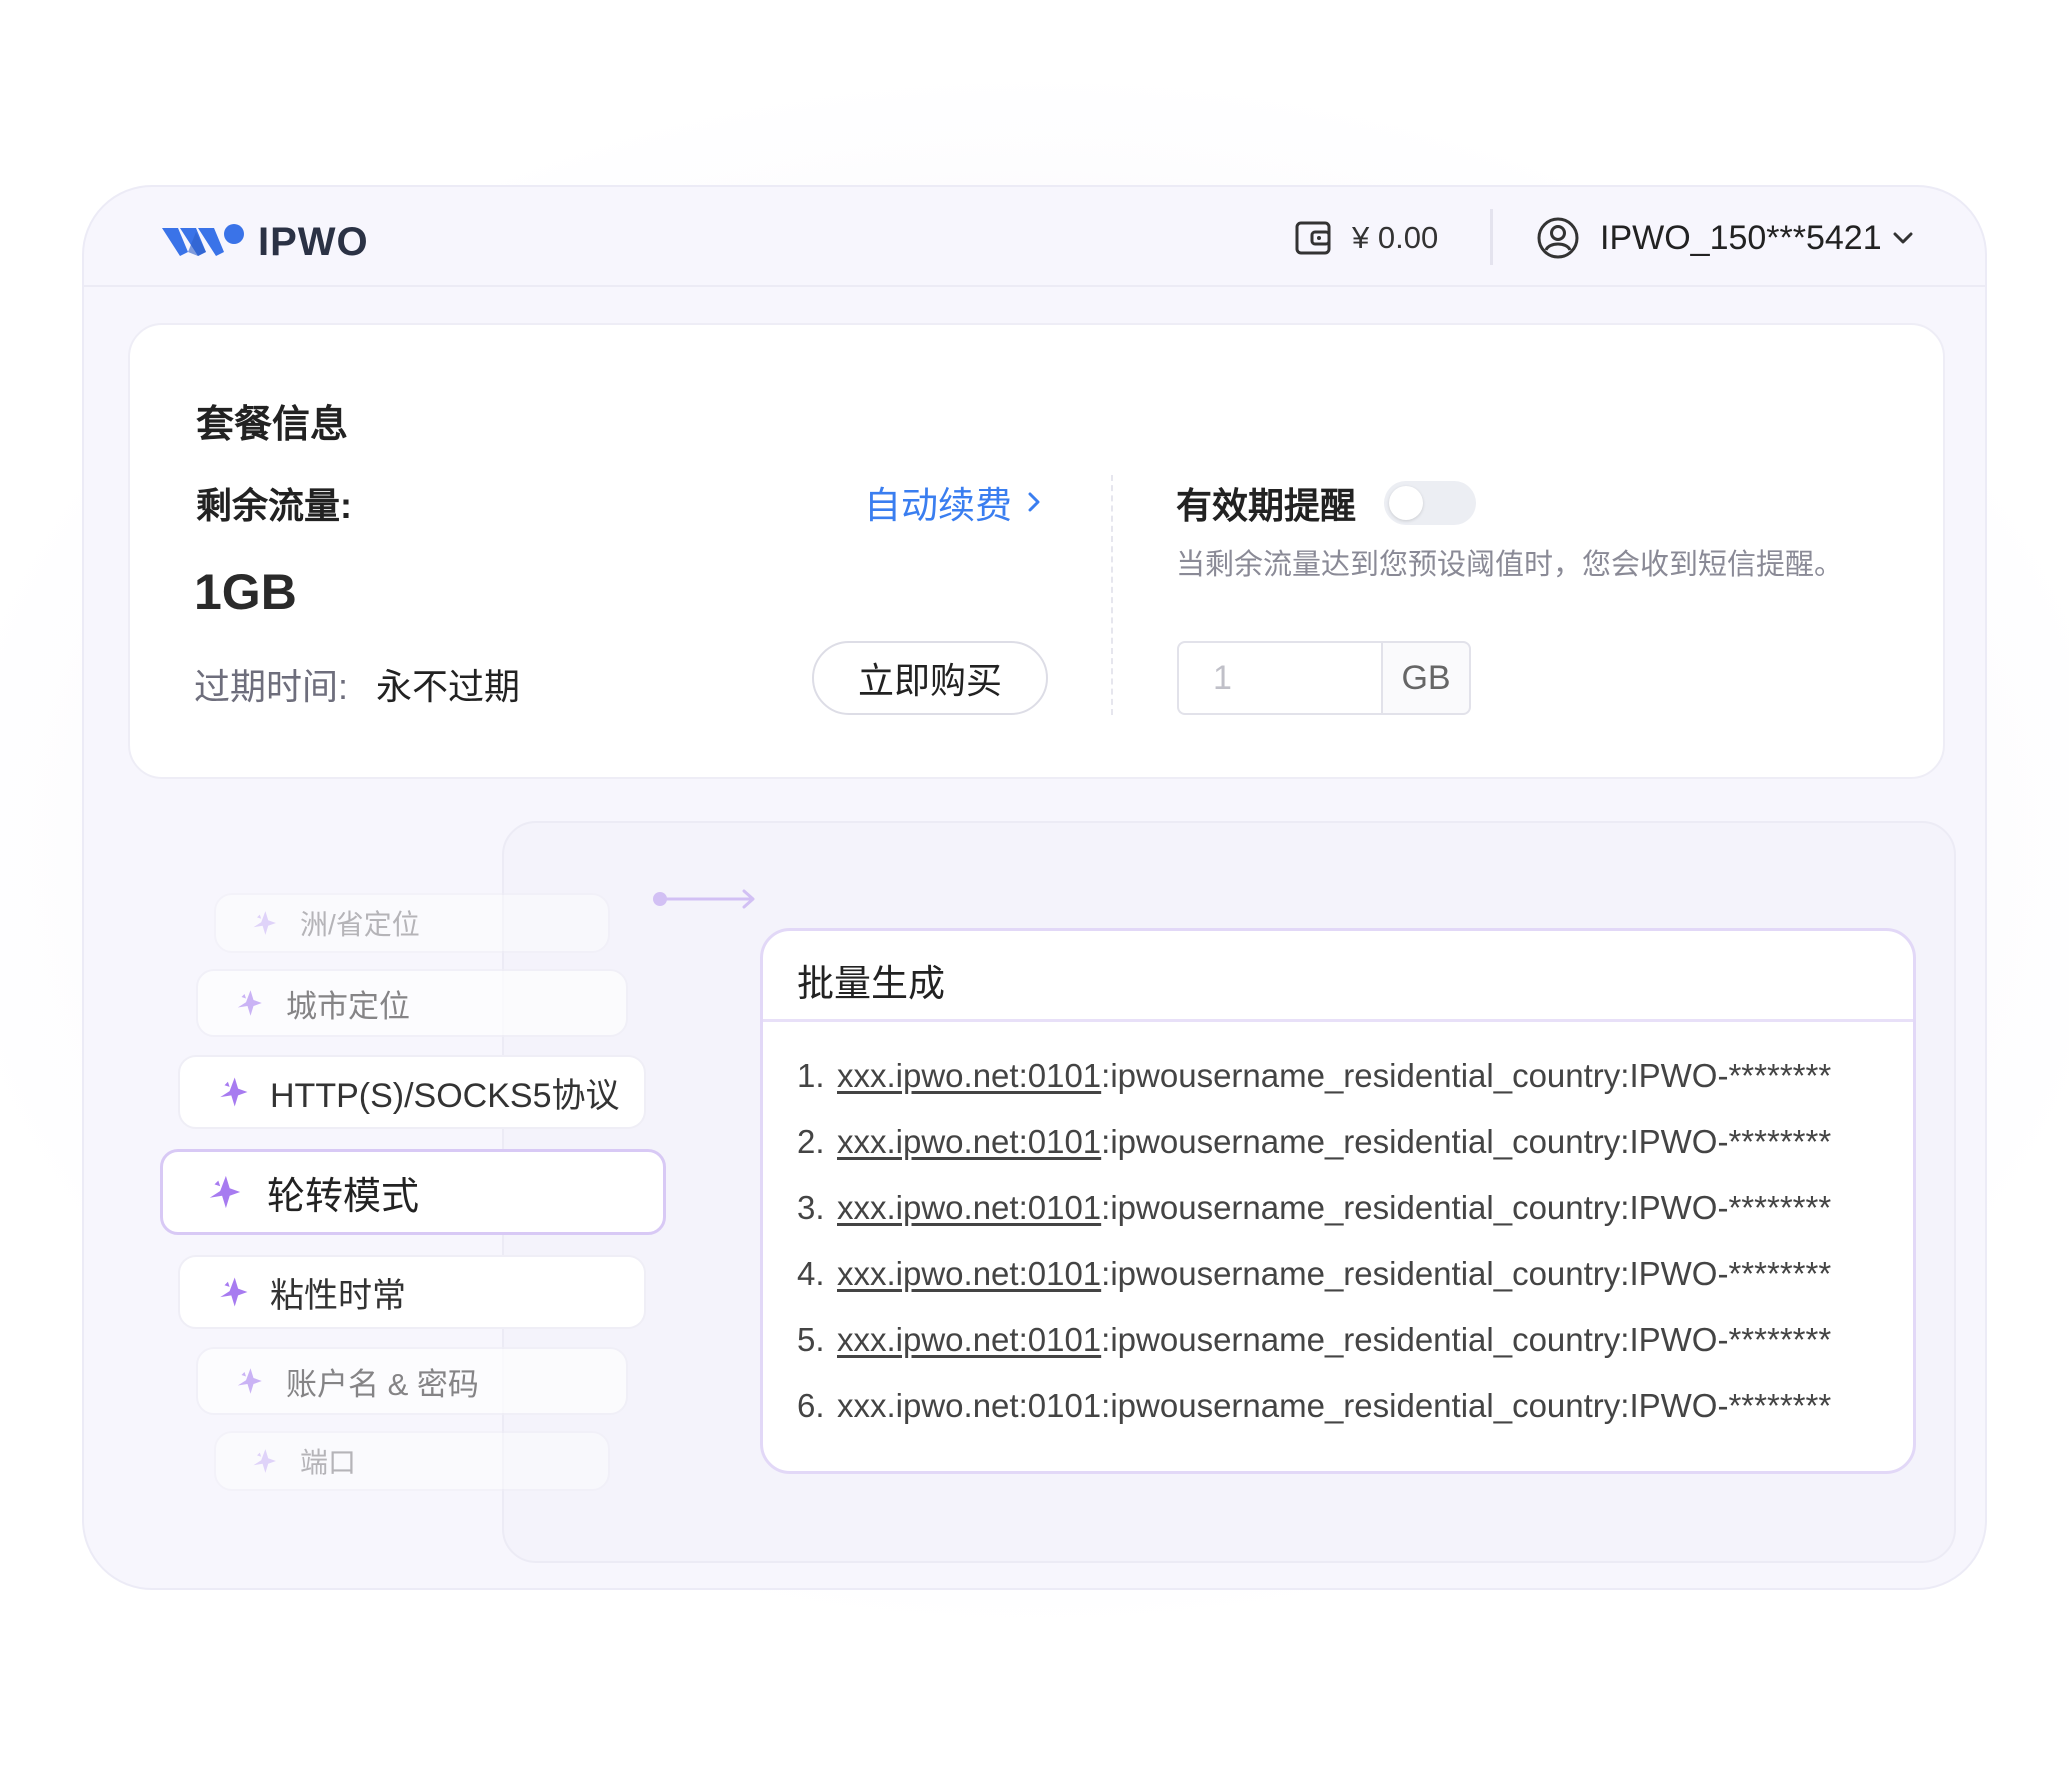  What do you see at coordinates (930, 678) in the screenshot?
I see `buy-now-button: 立即购买` at bounding box center [930, 678].